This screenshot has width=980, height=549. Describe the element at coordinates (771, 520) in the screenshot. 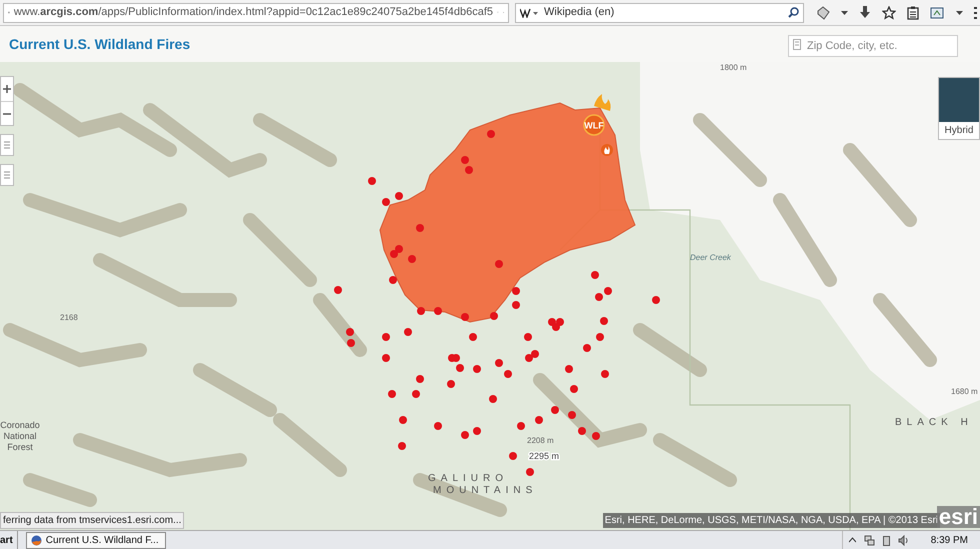

I see `attribution-text: Esri, HERE, DeLorme, USGS, METI/NASA, NGA, USDA, EPA | ©2013 Esri` at that location.